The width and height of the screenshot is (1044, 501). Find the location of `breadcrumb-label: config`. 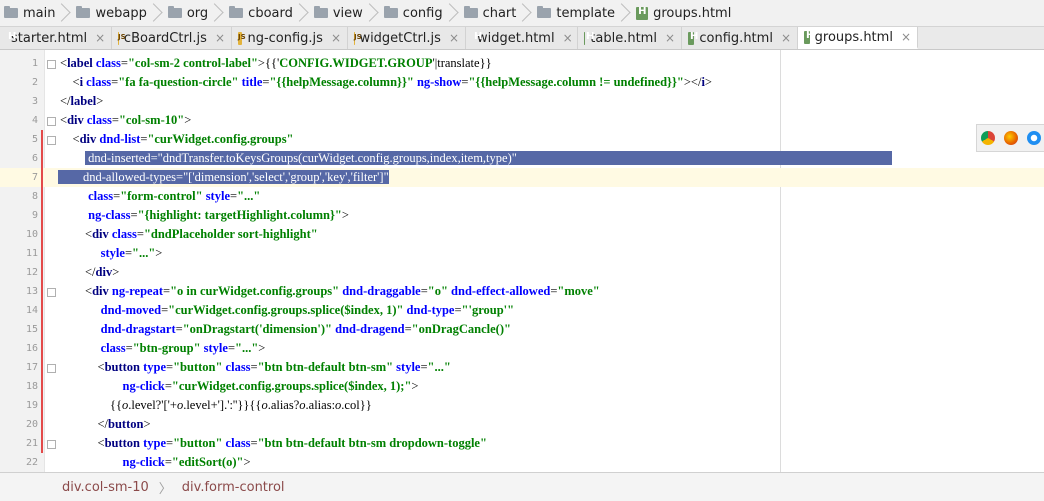

breadcrumb-label: config is located at coordinates (423, 13).